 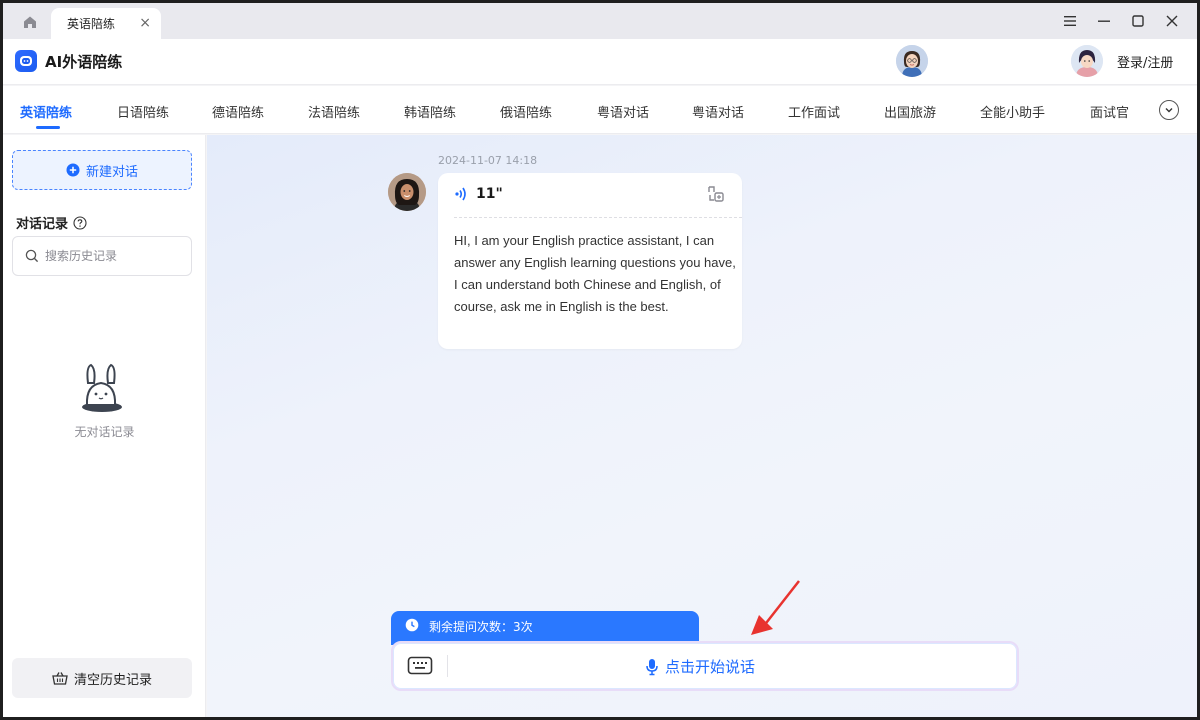 What do you see at coordinates (775, 607) in the screenshot?
I see `annotation-arrow-icon` at bounding box center [775, 607].